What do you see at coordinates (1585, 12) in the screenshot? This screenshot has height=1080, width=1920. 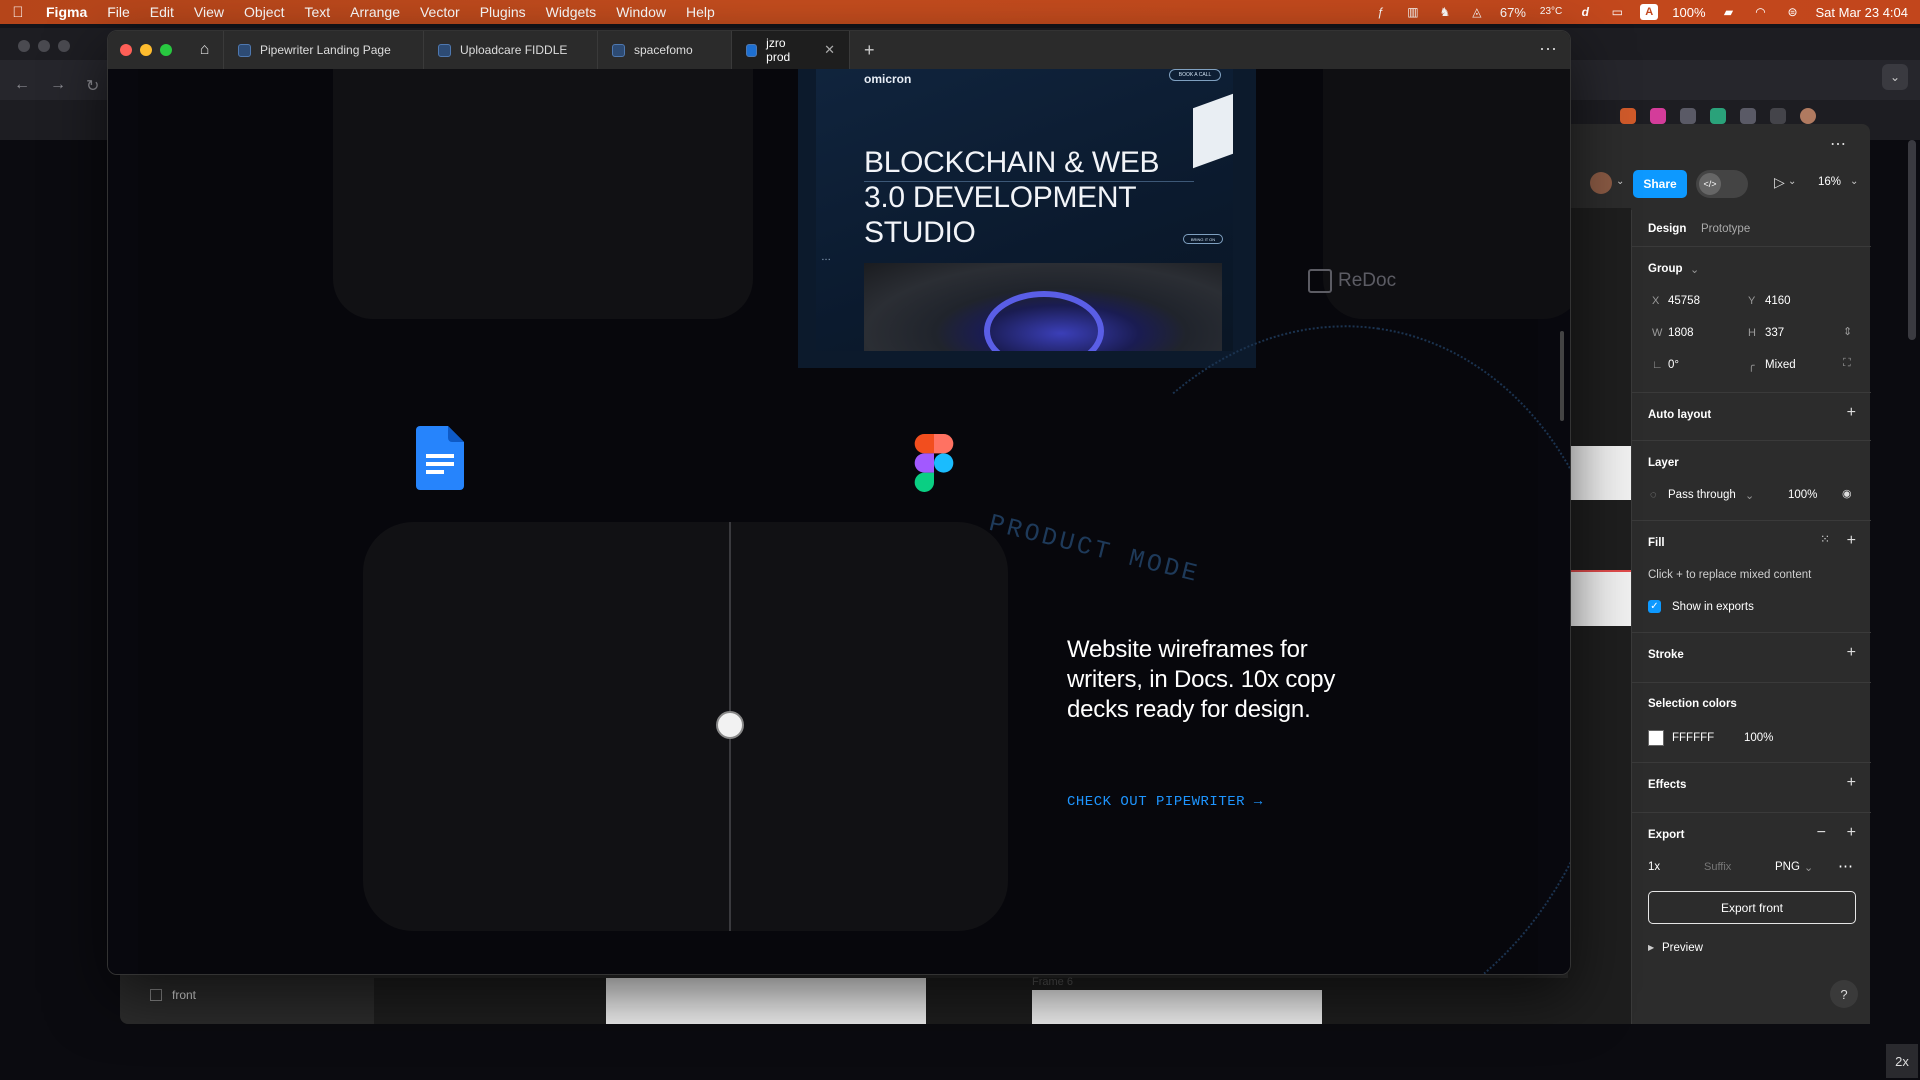 I see `dictionary-icon: d` at bounding box center [1585, 12].